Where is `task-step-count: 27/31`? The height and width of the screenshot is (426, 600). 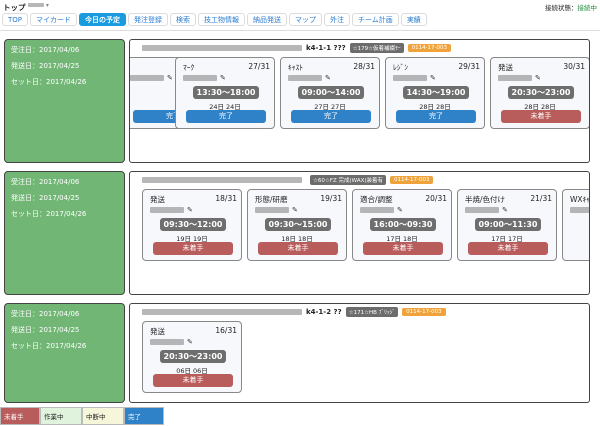 task-step-count: 27/31 is located at coordinates (259, 66).